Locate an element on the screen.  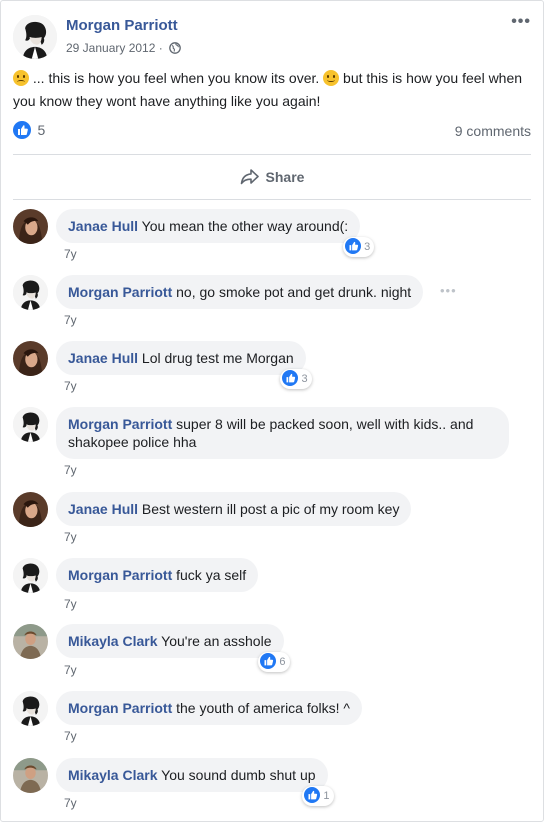
comment-count: 9 comments is located at coordinates (493, 131).